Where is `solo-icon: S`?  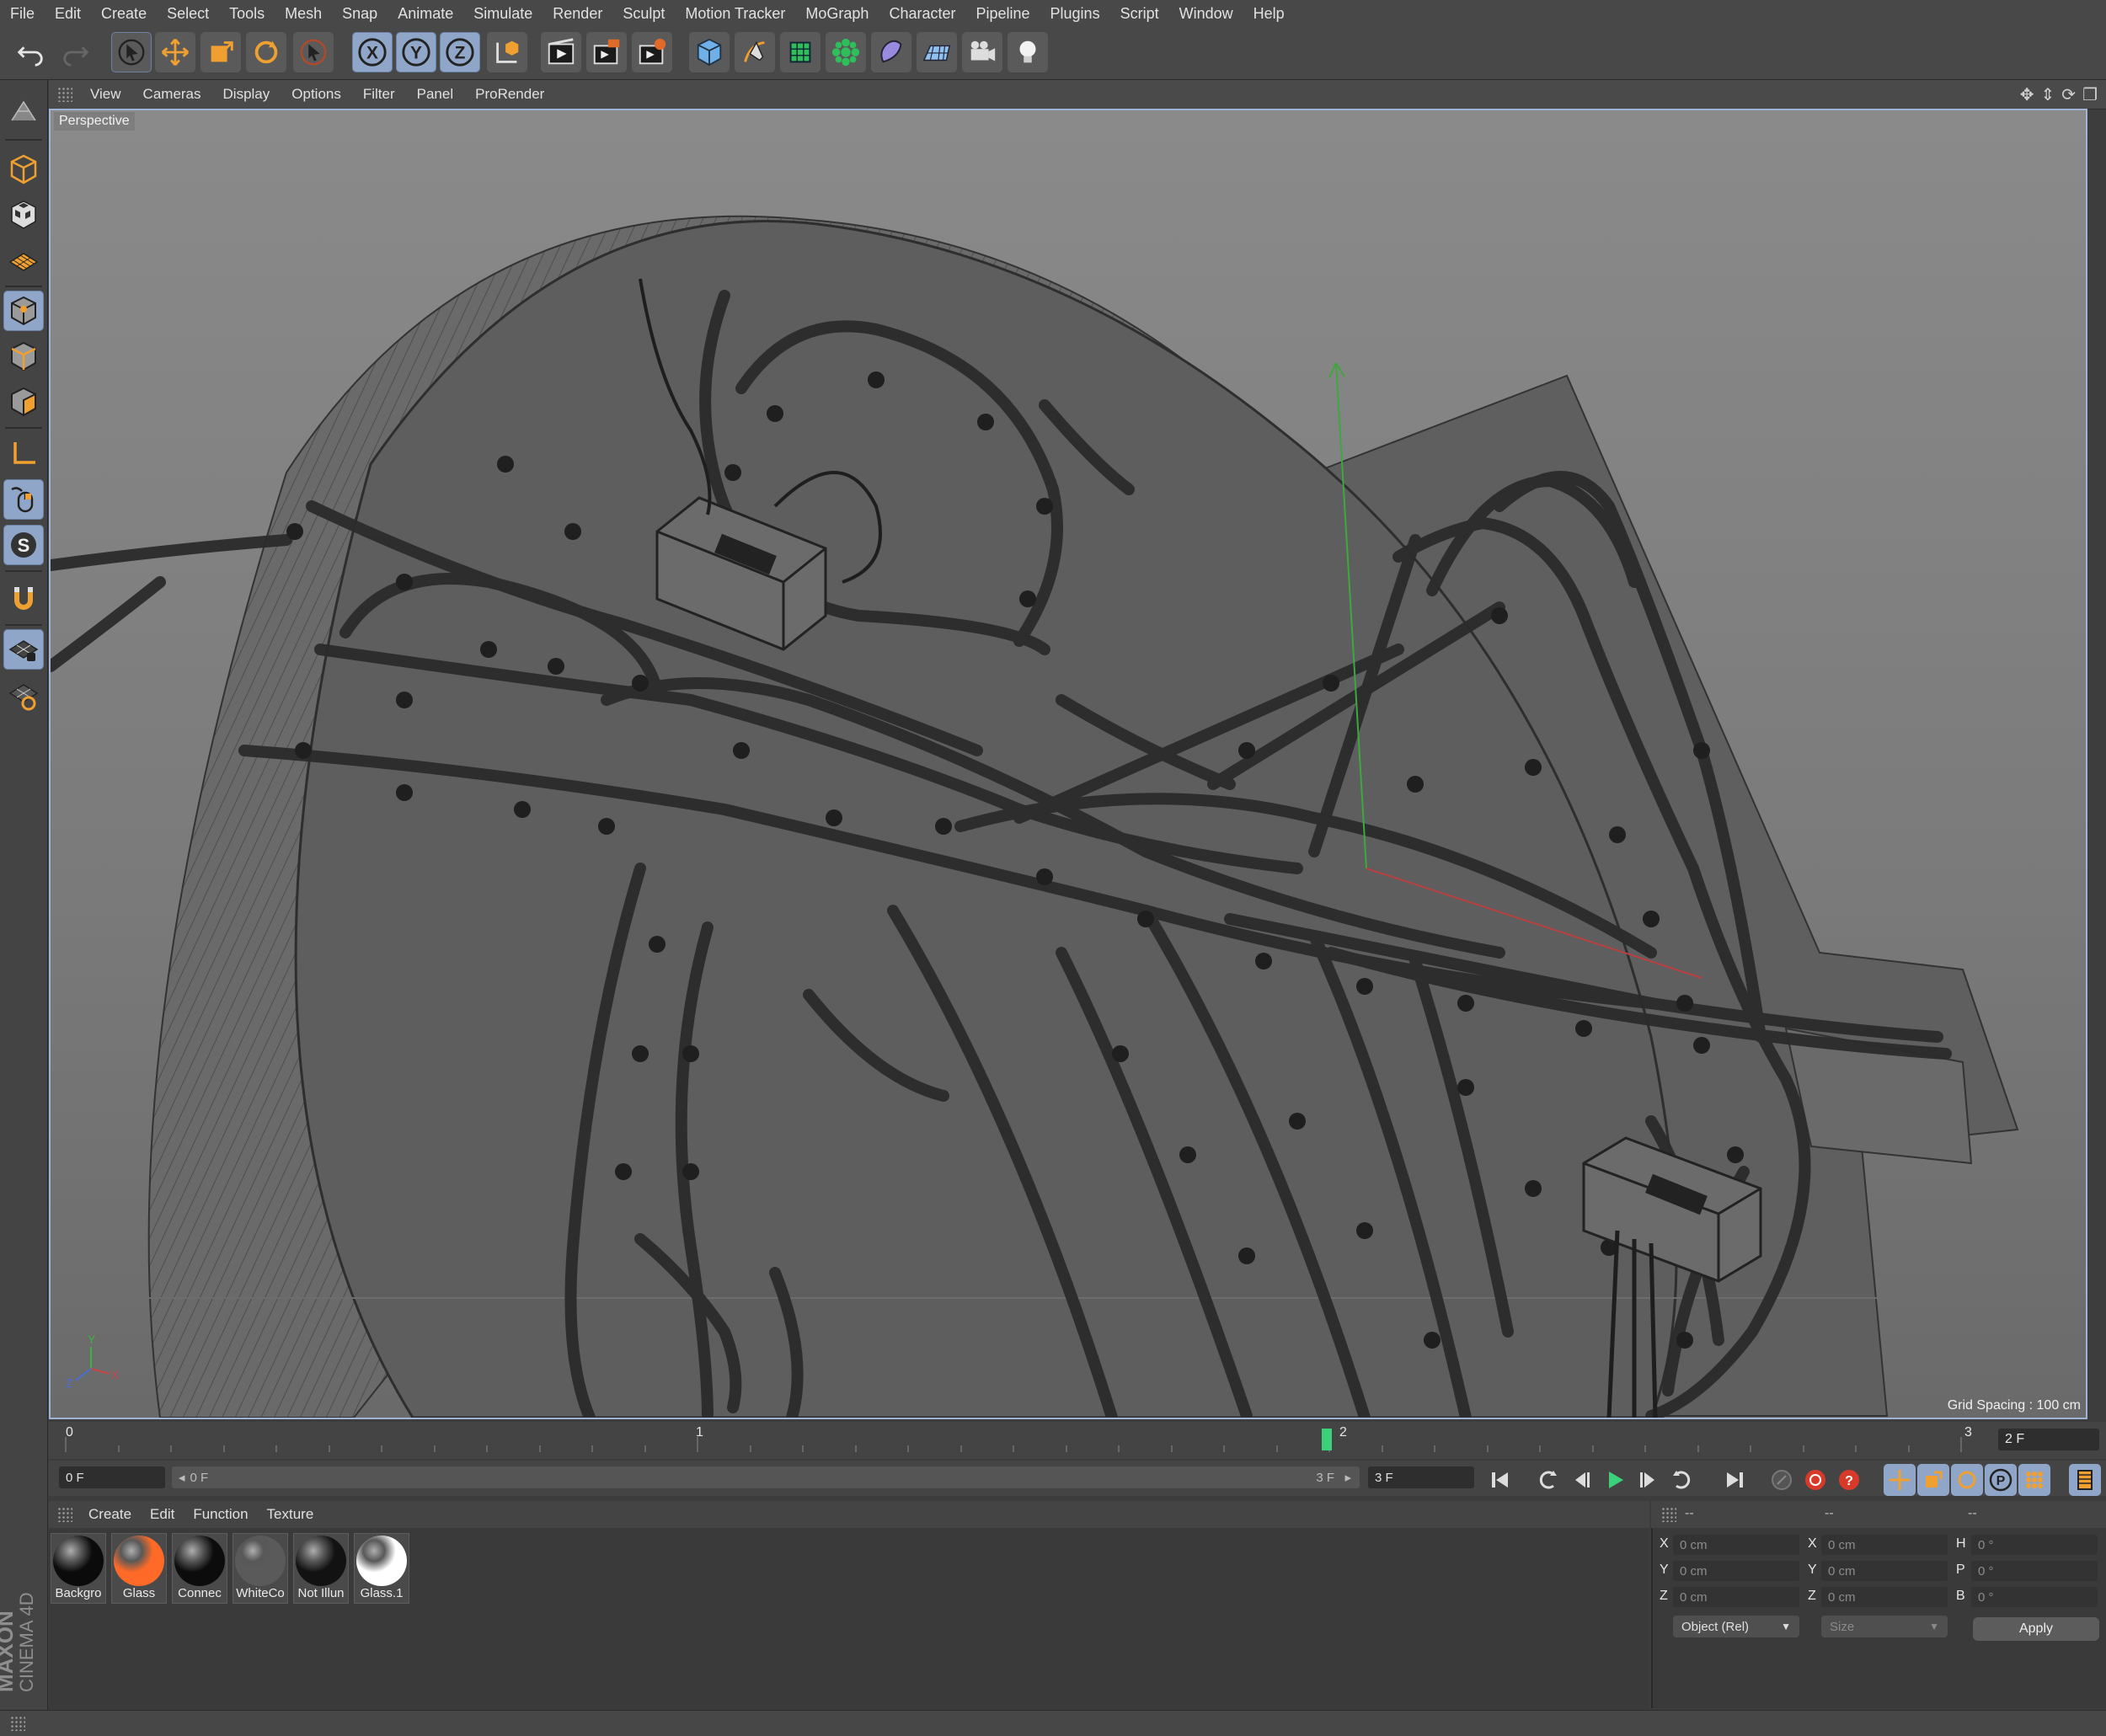
solo-icon: S is located at coordinates (23, 545).